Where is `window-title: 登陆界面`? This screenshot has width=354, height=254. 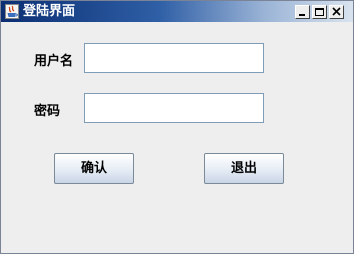
window-title: 登陆界面 is located at coordinates (49, 11).